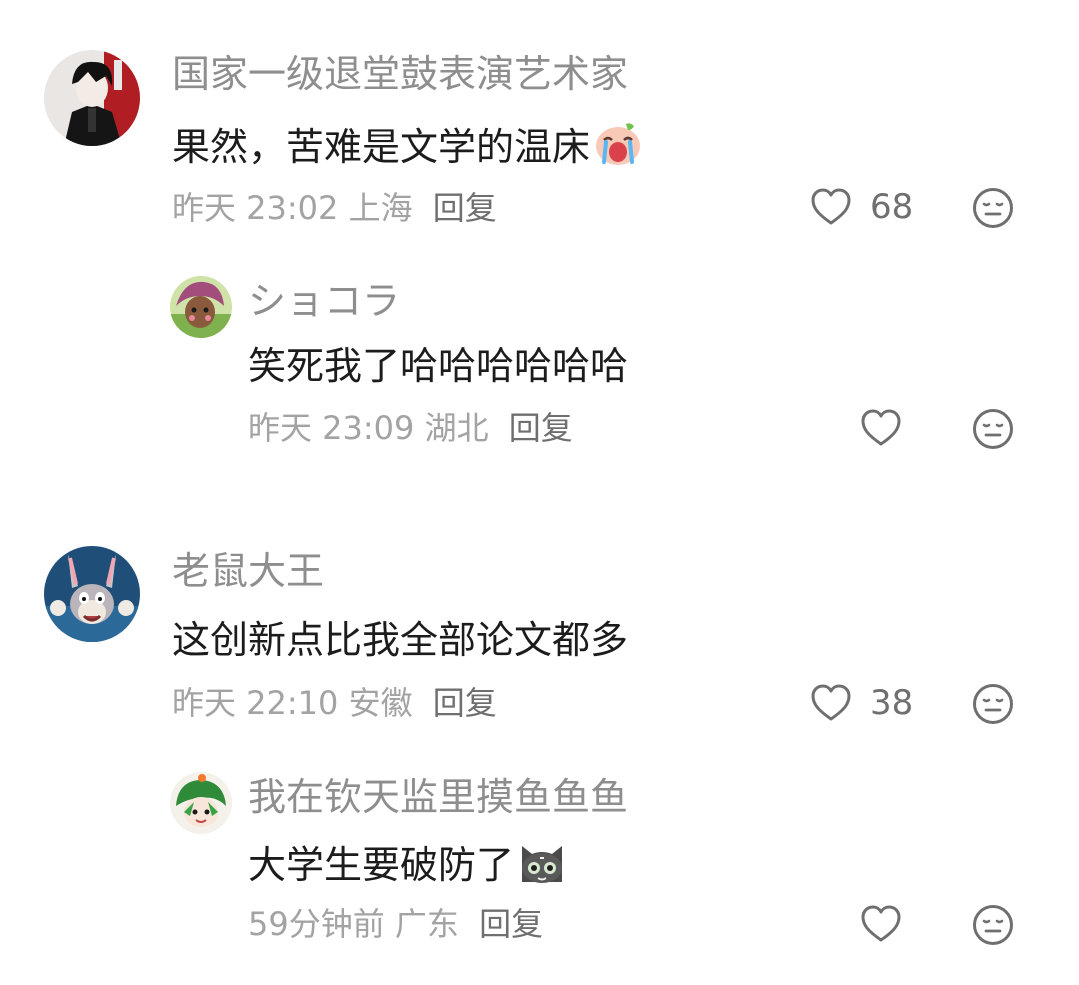 This screenshot has width=1079, height=985. I want to click on comment-text-body: 大学生要破防了, so click(381, 865).